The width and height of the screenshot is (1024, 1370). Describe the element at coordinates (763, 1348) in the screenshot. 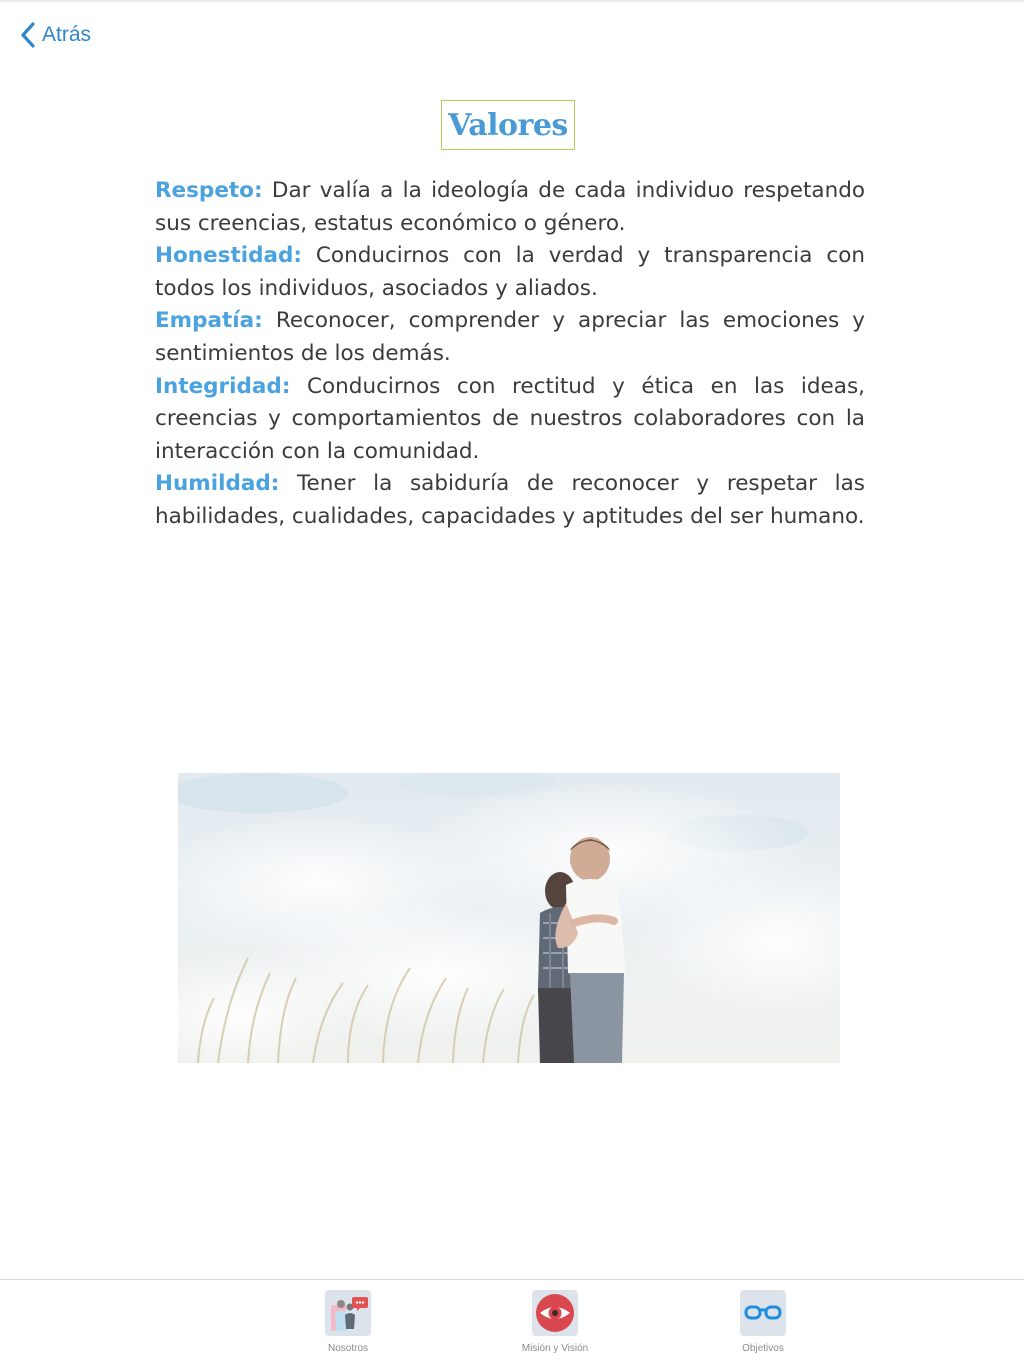

I see `tab-label: Objetivos` at that location.